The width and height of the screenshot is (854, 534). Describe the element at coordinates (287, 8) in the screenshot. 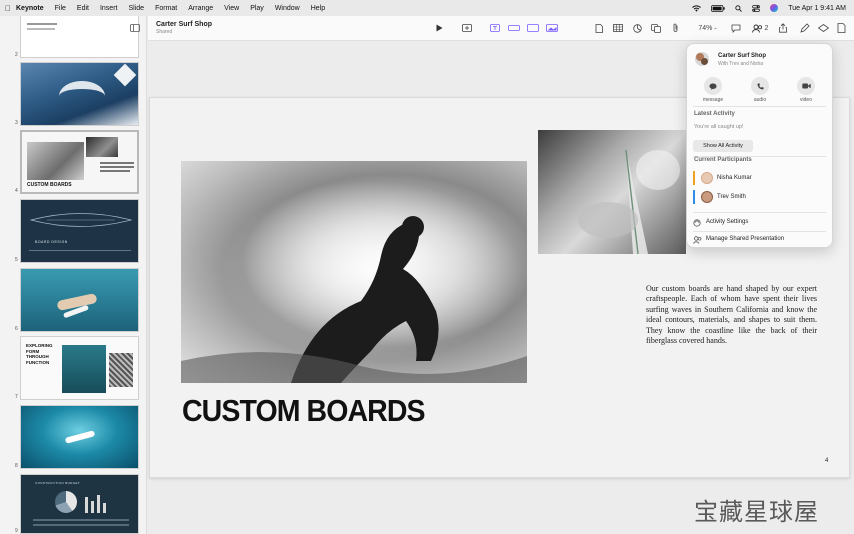

I see `menu-window: Window` at that location.